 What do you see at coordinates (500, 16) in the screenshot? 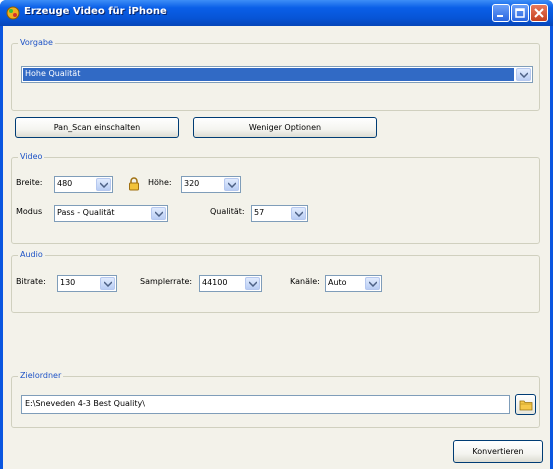
I see `minimize-icon` at bounding box center [500, 16].